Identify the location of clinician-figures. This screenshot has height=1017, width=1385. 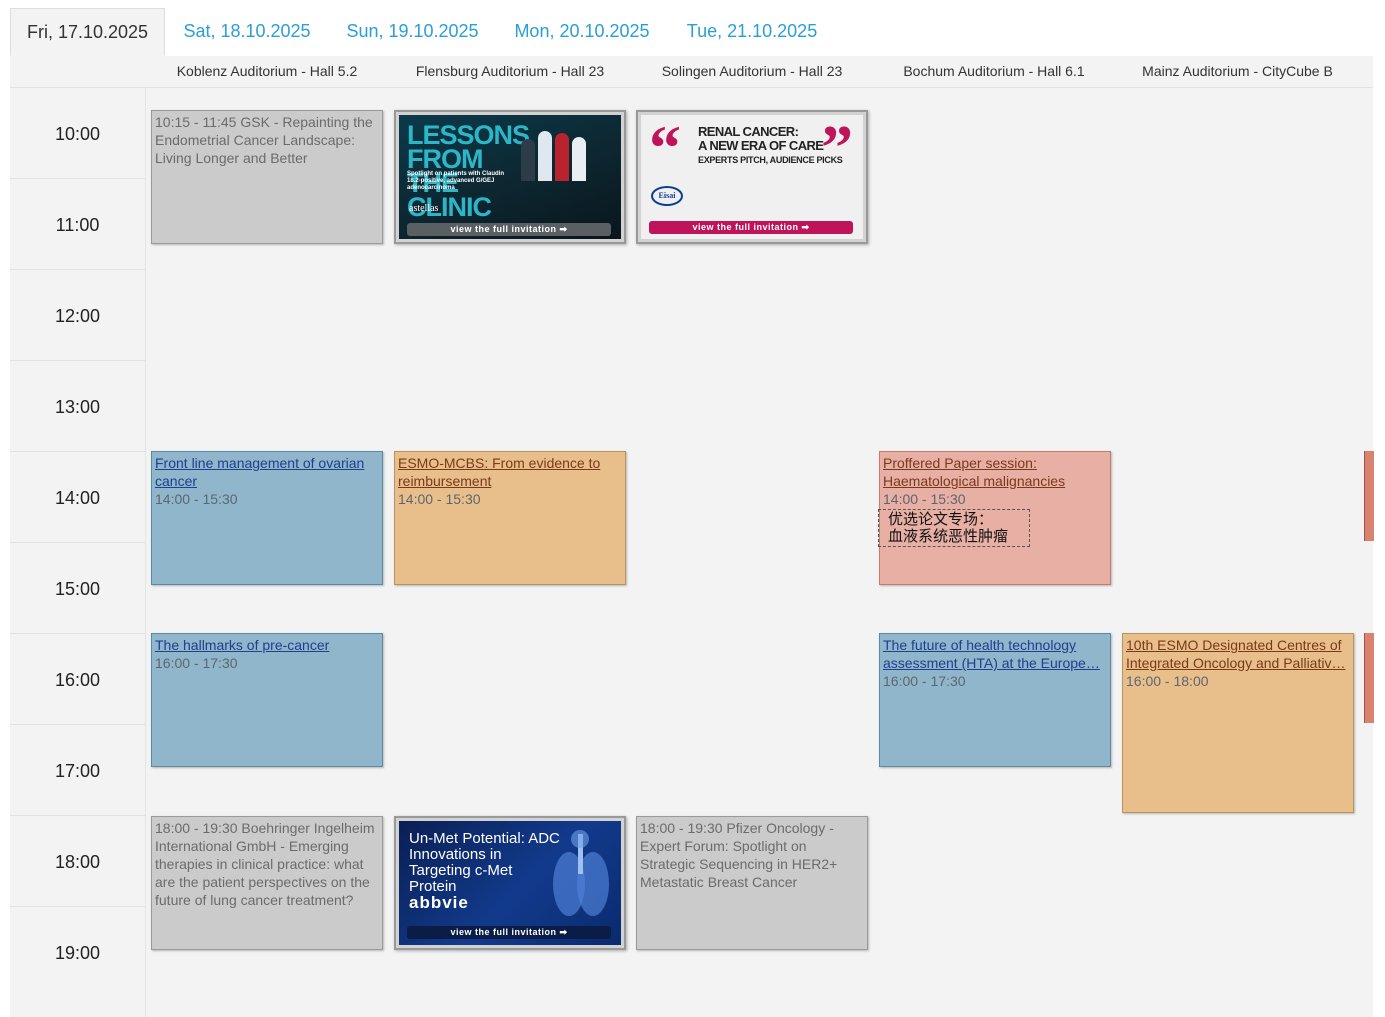
(556, 154).